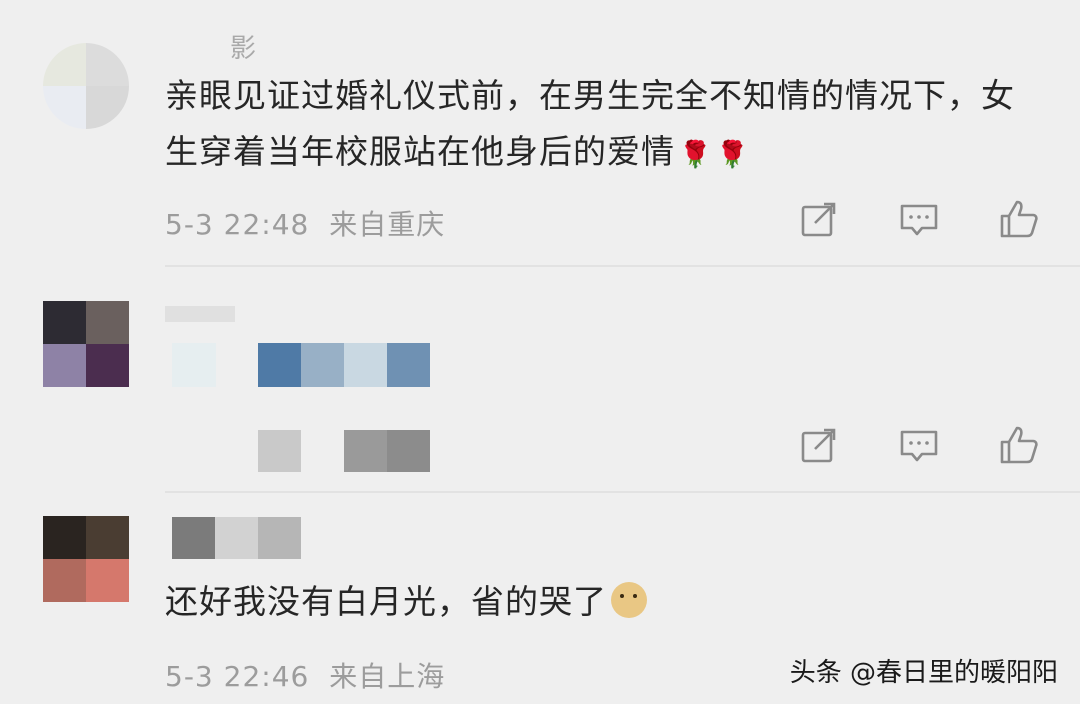 Image resolution: width=1080 pixels, height=704 pixels. I want to click on comment-location: 来自上海, so click(387, 676).